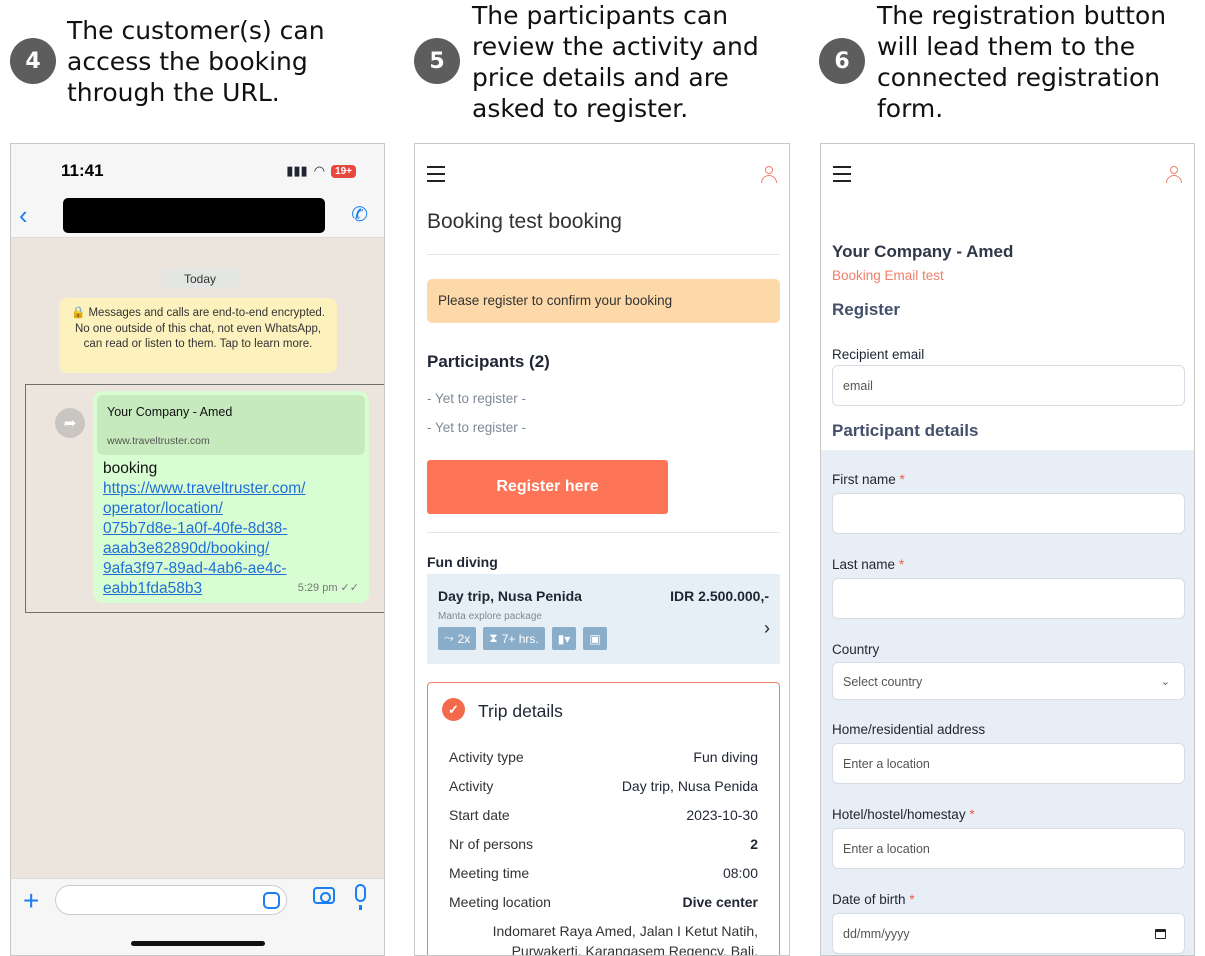  I want to click on detail-row: Activity type Fun diving, so click(603, 759).